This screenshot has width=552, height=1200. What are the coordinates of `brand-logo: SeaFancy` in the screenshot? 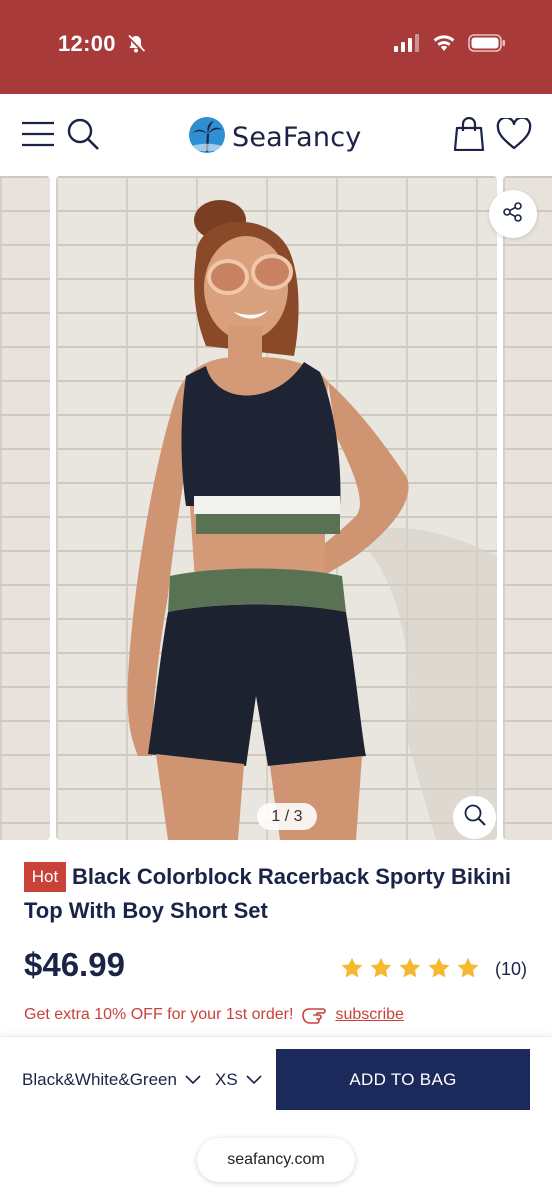 It's located at (274, 137).